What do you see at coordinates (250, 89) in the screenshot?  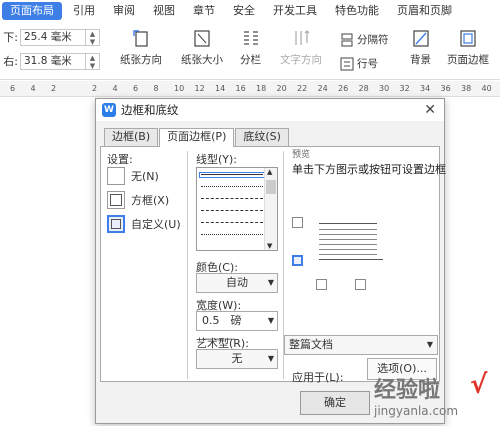 I see `horizontal-ruler: 6 4 2 2 4 6 8 10 12 14 16 18 20 22 24 26 28 30 32 34 36 38 40` at bounding box center [250, 89].